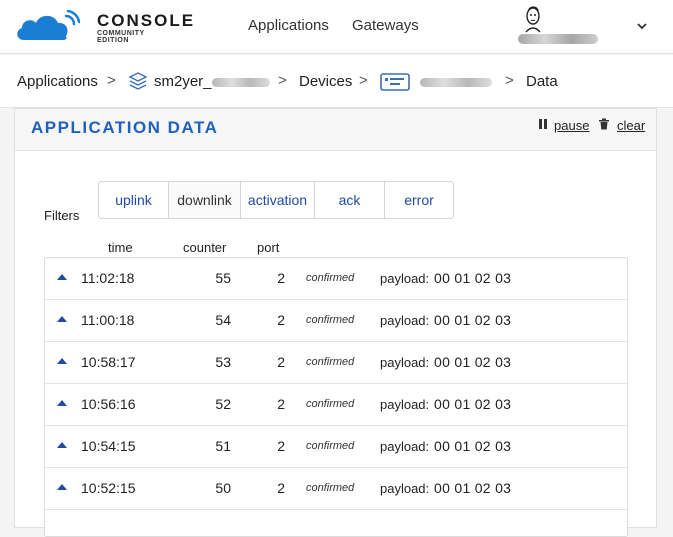  What do you see at coordinates (604, 124) in the screenshot?
I see `trash-icon` at bounding box center [604, 124].